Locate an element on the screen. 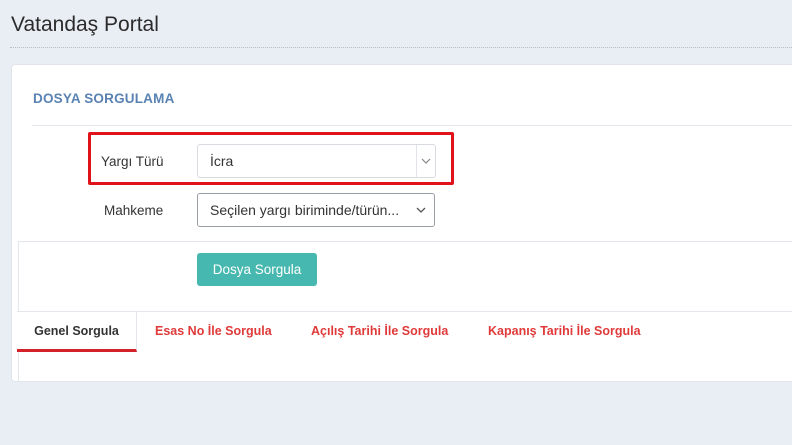 Image resolution: width=792 pixels, height=445 pixels. chevron-down-icon is located at coordinates (421, 210).